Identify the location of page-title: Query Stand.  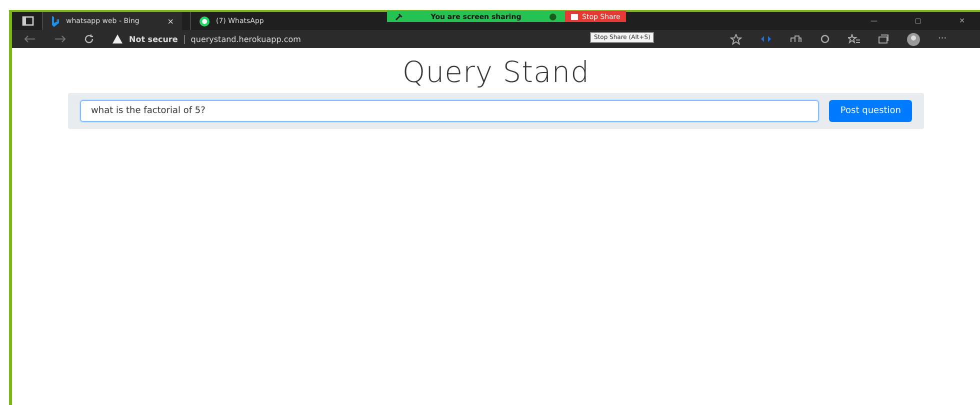
(496, 72).